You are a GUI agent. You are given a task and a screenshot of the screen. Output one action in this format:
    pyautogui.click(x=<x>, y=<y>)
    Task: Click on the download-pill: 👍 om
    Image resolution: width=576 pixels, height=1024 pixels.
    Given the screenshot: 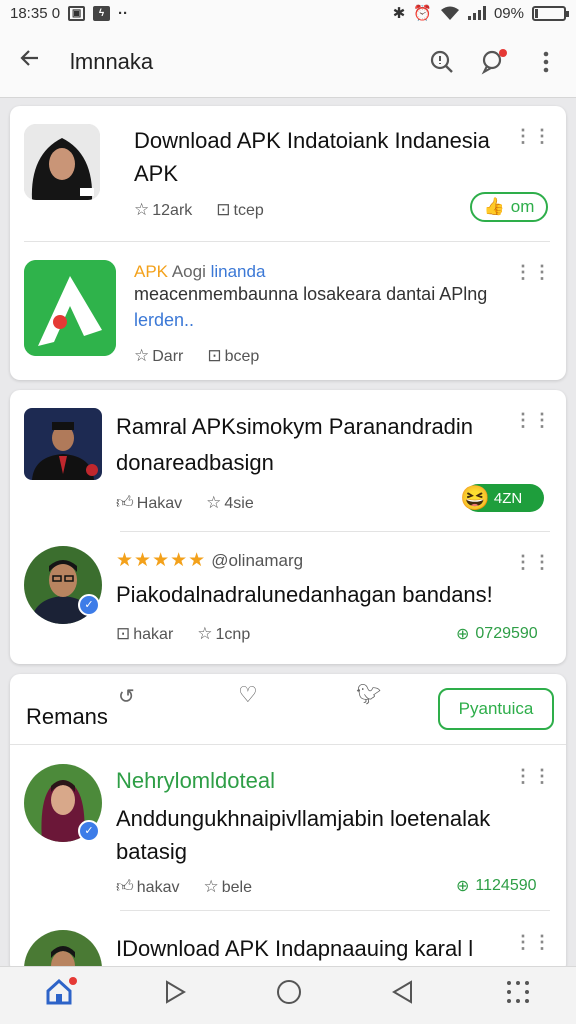 What is the action you would take?
    pyautogui.click(x=509, y=207)
    